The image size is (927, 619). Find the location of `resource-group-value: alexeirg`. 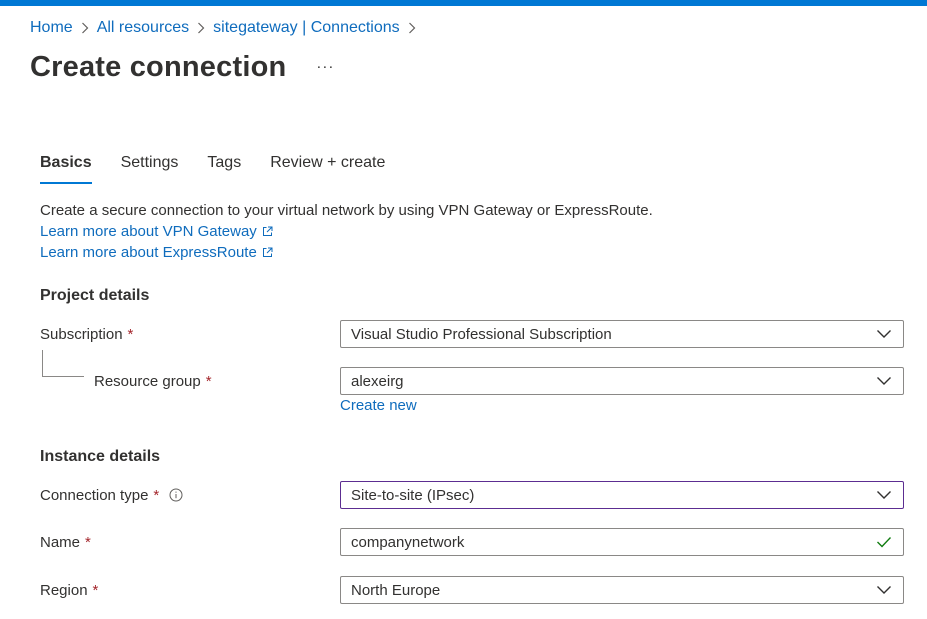

resource-group-value: alexeirg is located at coordinates (377, 381).